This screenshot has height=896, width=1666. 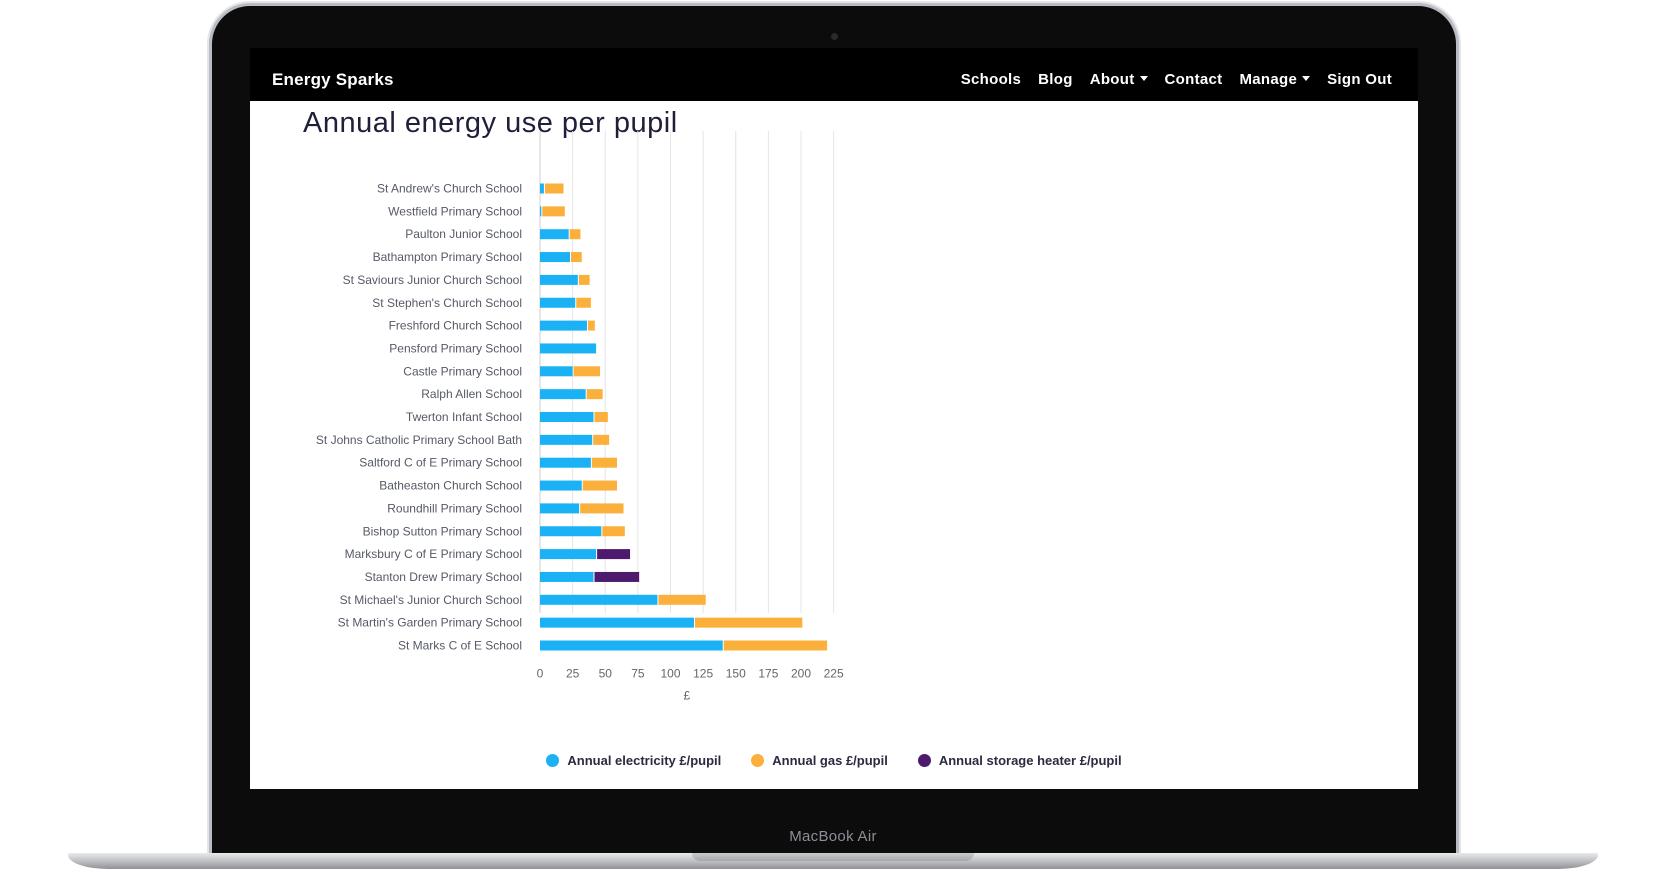 I want to click on legend-item-gas: Annual gas £/pupil, so click(x=819, y=760).